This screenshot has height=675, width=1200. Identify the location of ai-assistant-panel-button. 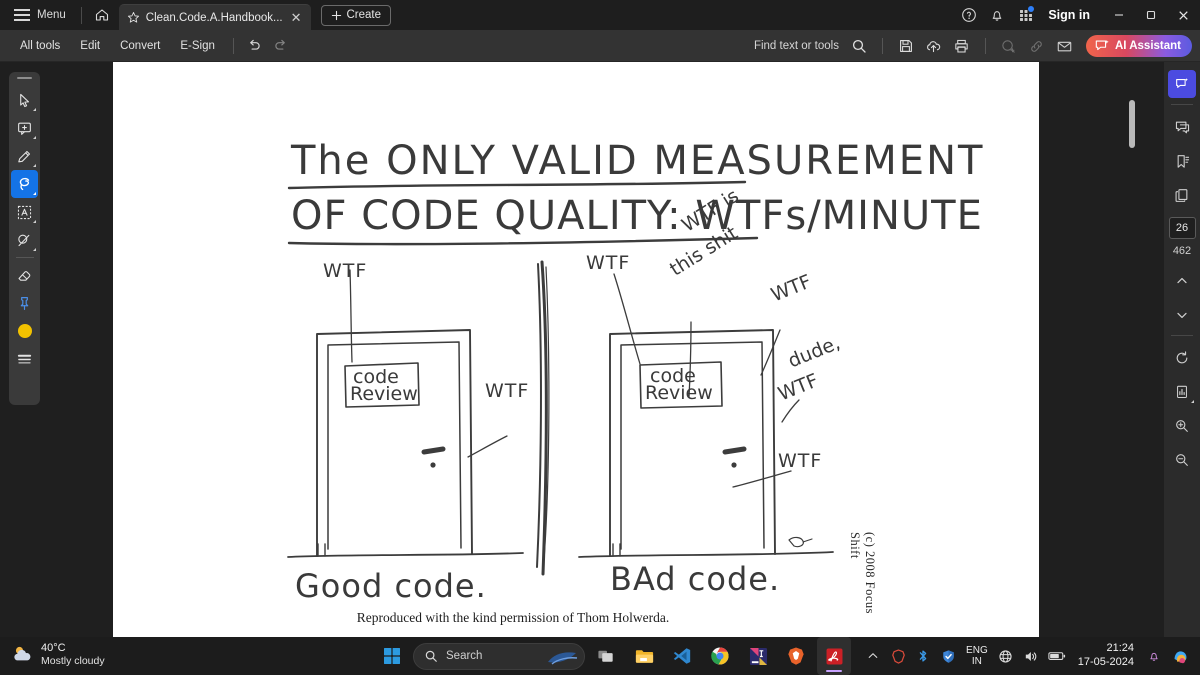
(1182, 84).